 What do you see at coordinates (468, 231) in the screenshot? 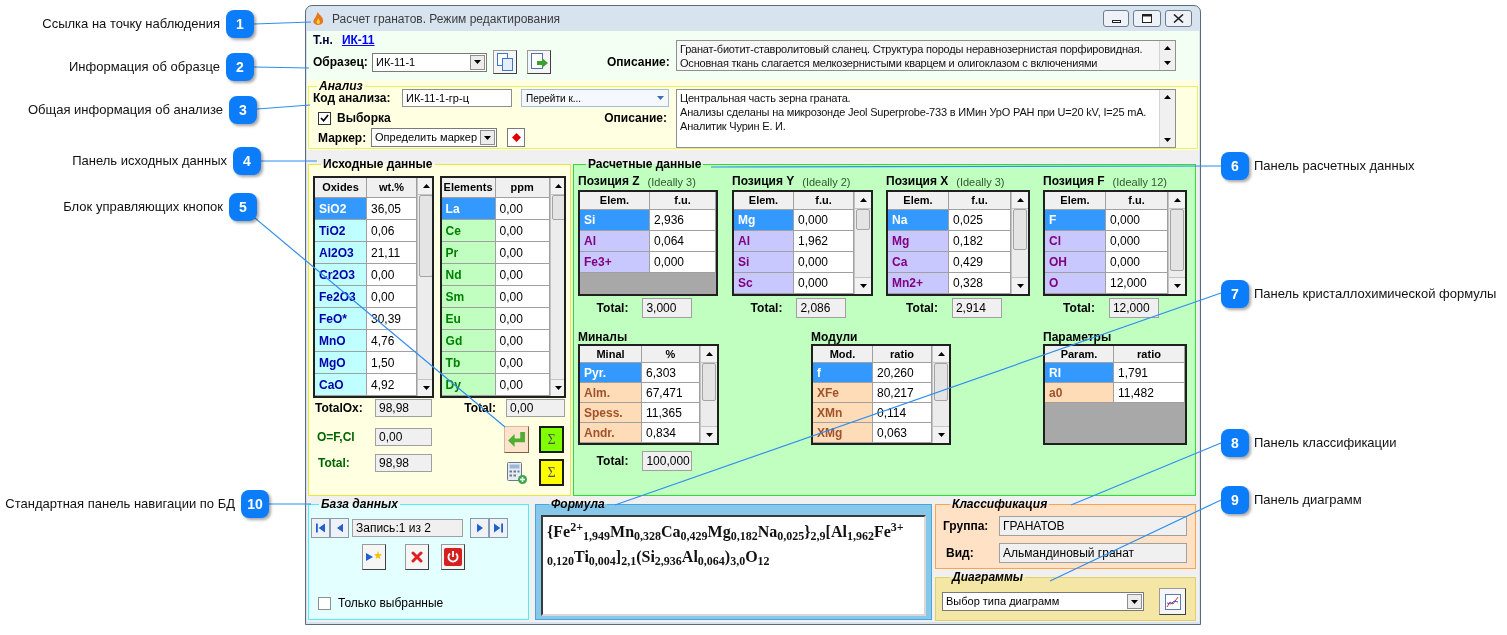
I see `table-cell: Ce` at bounding box center [468, 231].